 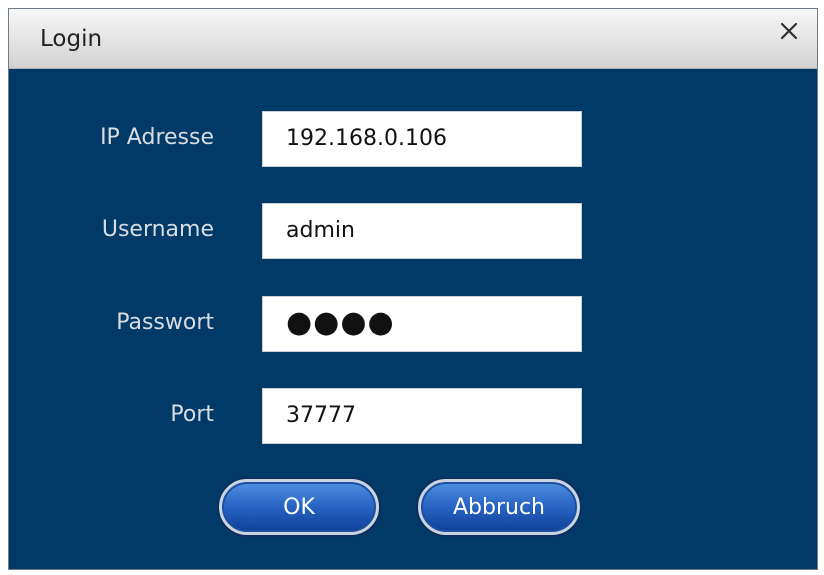 I want to click on password-row: Passwort ●●●●, so click(x=413, y=326).